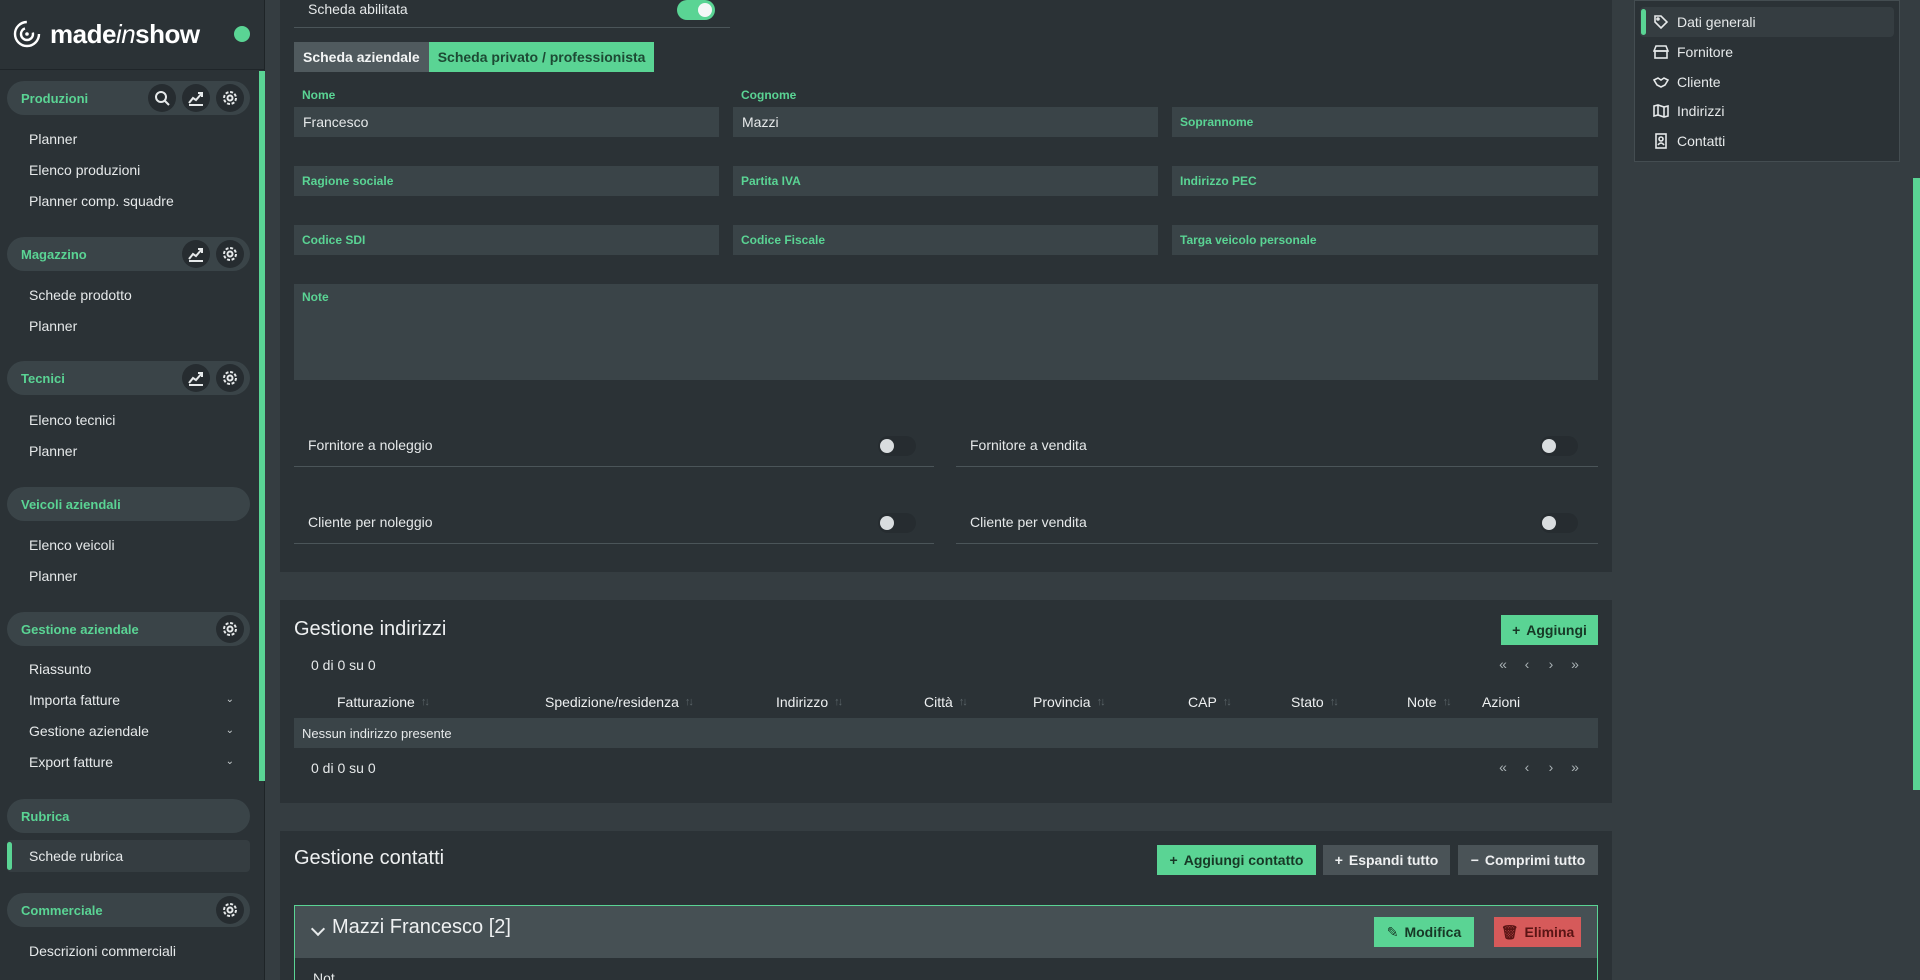 The image size is (1920, 980). I want to click on edit-contact-button: ✎ Modifica, so click(1424, 932).